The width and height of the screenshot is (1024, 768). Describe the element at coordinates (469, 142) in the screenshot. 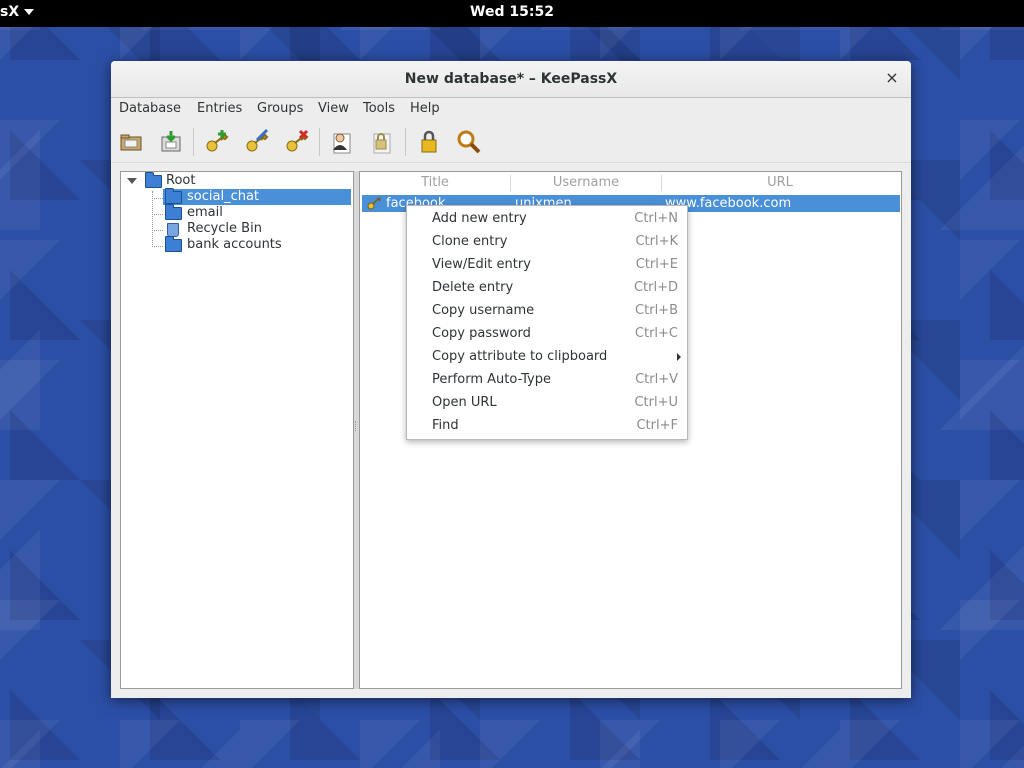

I see `search-icon` at that location.